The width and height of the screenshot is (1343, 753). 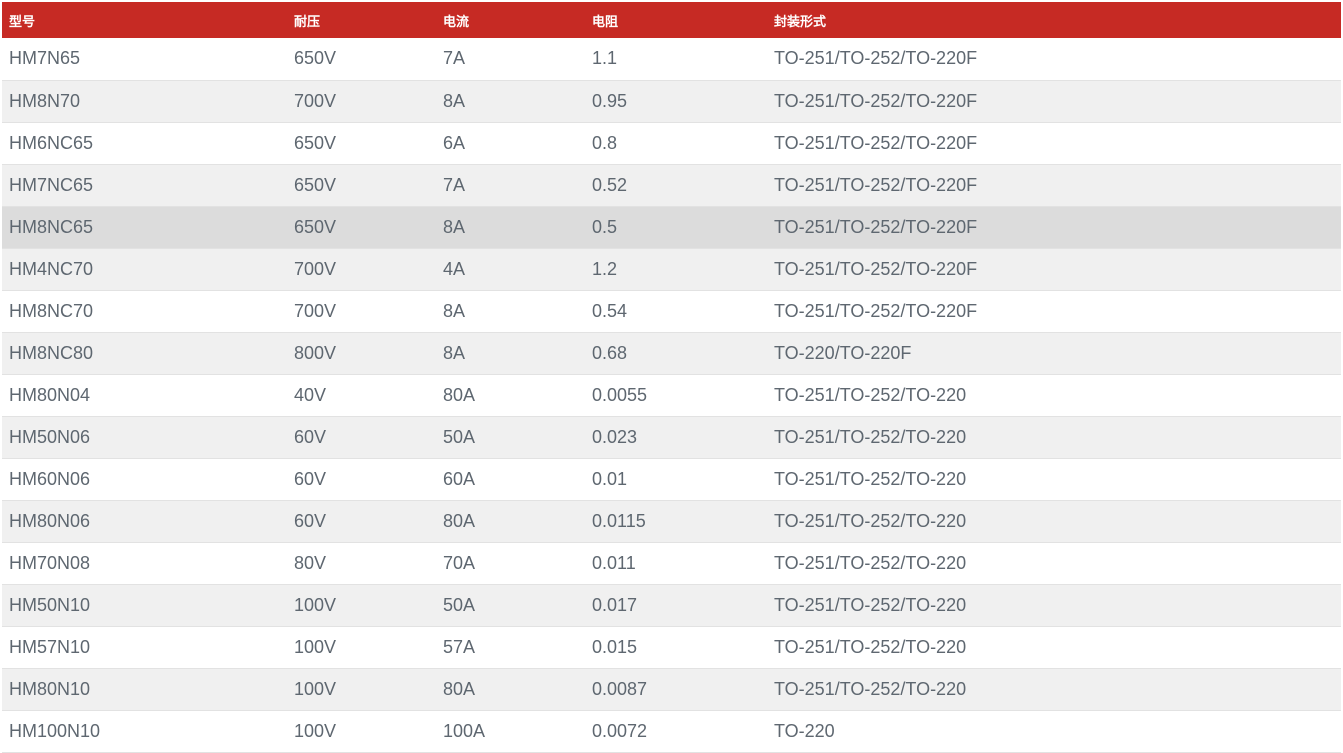 I want to click on table-row: HM8NC65 650V 8A 0.5 TO-251/TO-252/TO-220F, so click(x=671, y=227).